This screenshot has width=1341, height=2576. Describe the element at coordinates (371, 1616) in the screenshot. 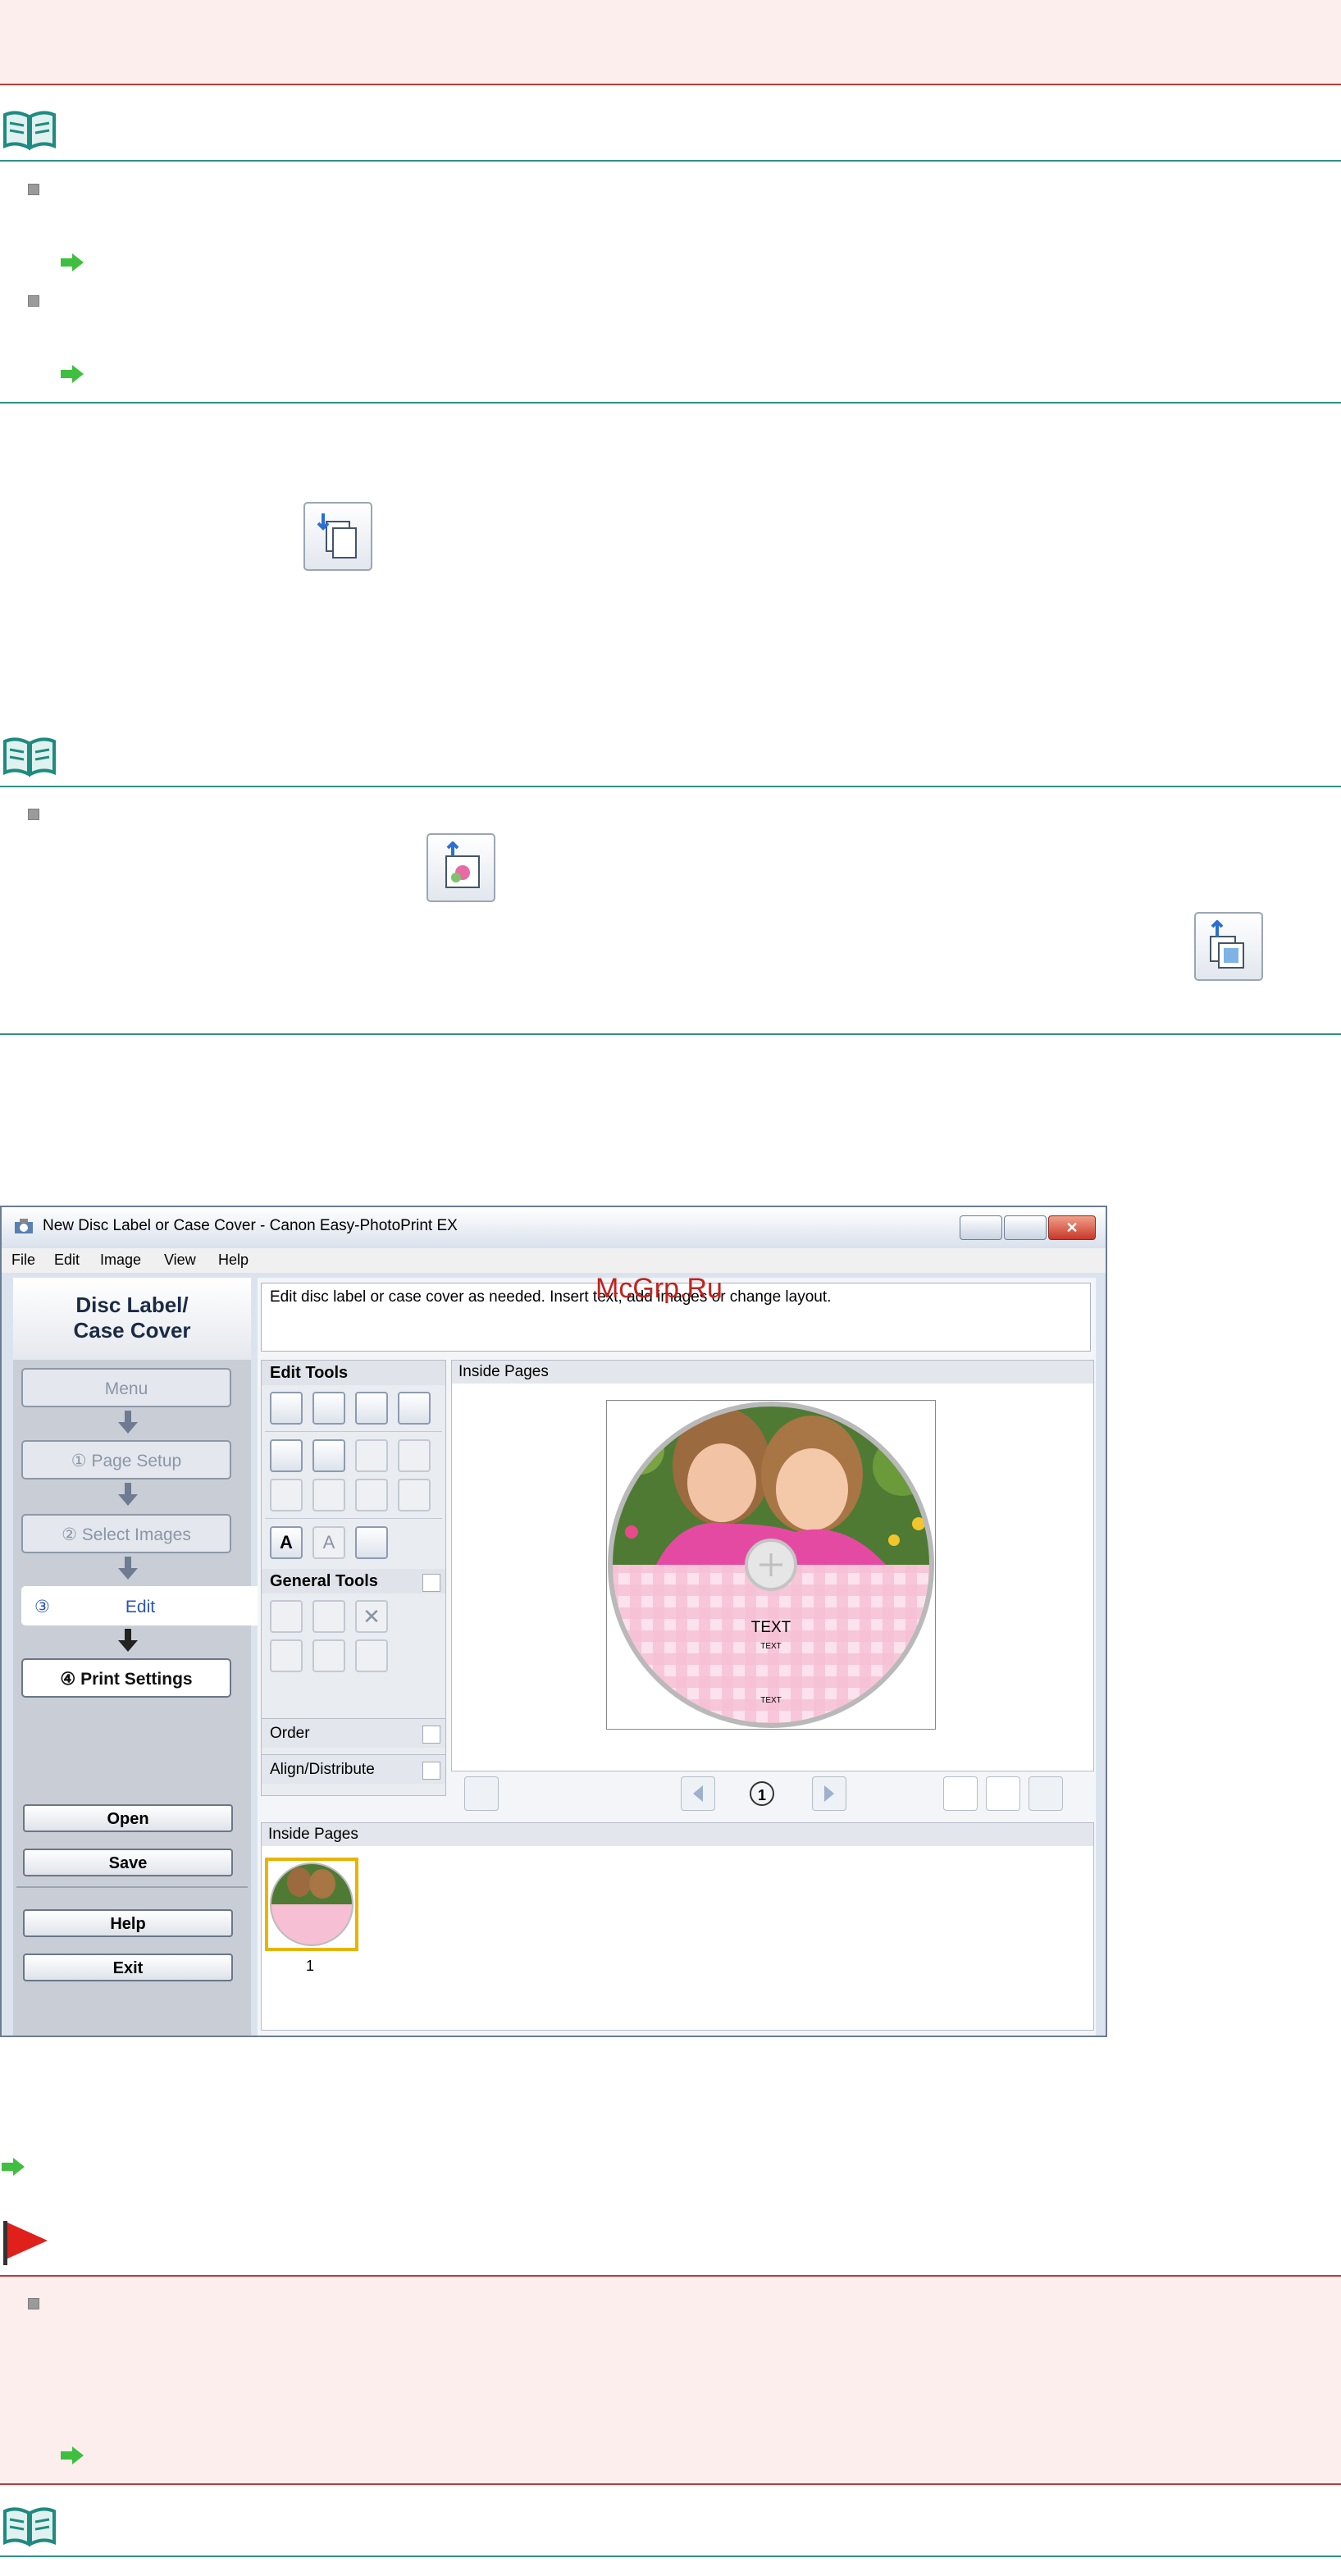

I see `delete-tool: ✕` at that location.